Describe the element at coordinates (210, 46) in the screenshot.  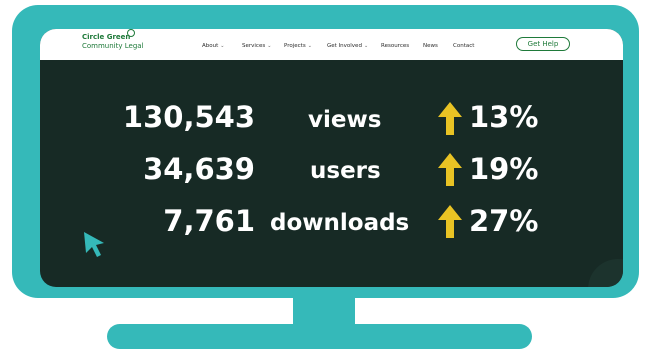
I see `nav-label-about: About` at that location.